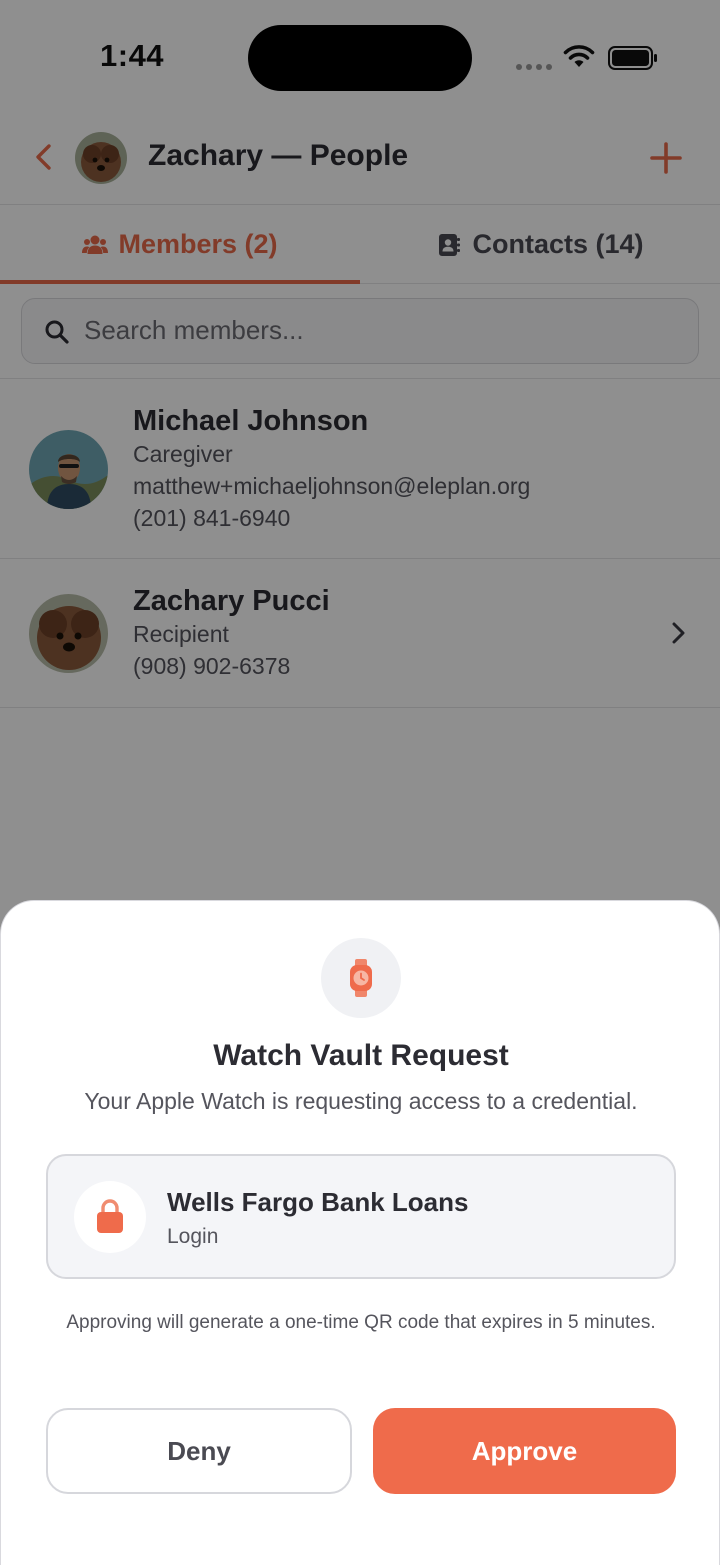  Describe the element at coordinates (193, 1236) in the screenshot. I see `credential-type: Login` at that location.